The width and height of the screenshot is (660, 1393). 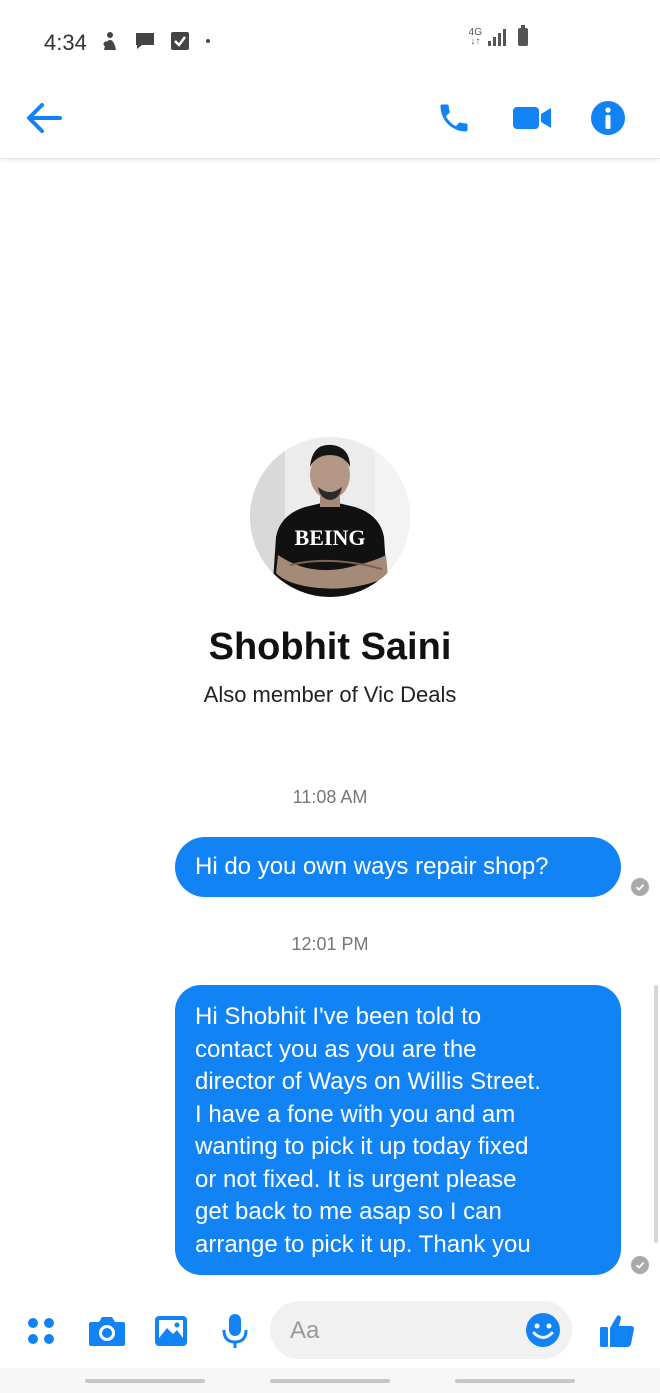 I want to click on scrollbar, so click(x=656, y=1114).